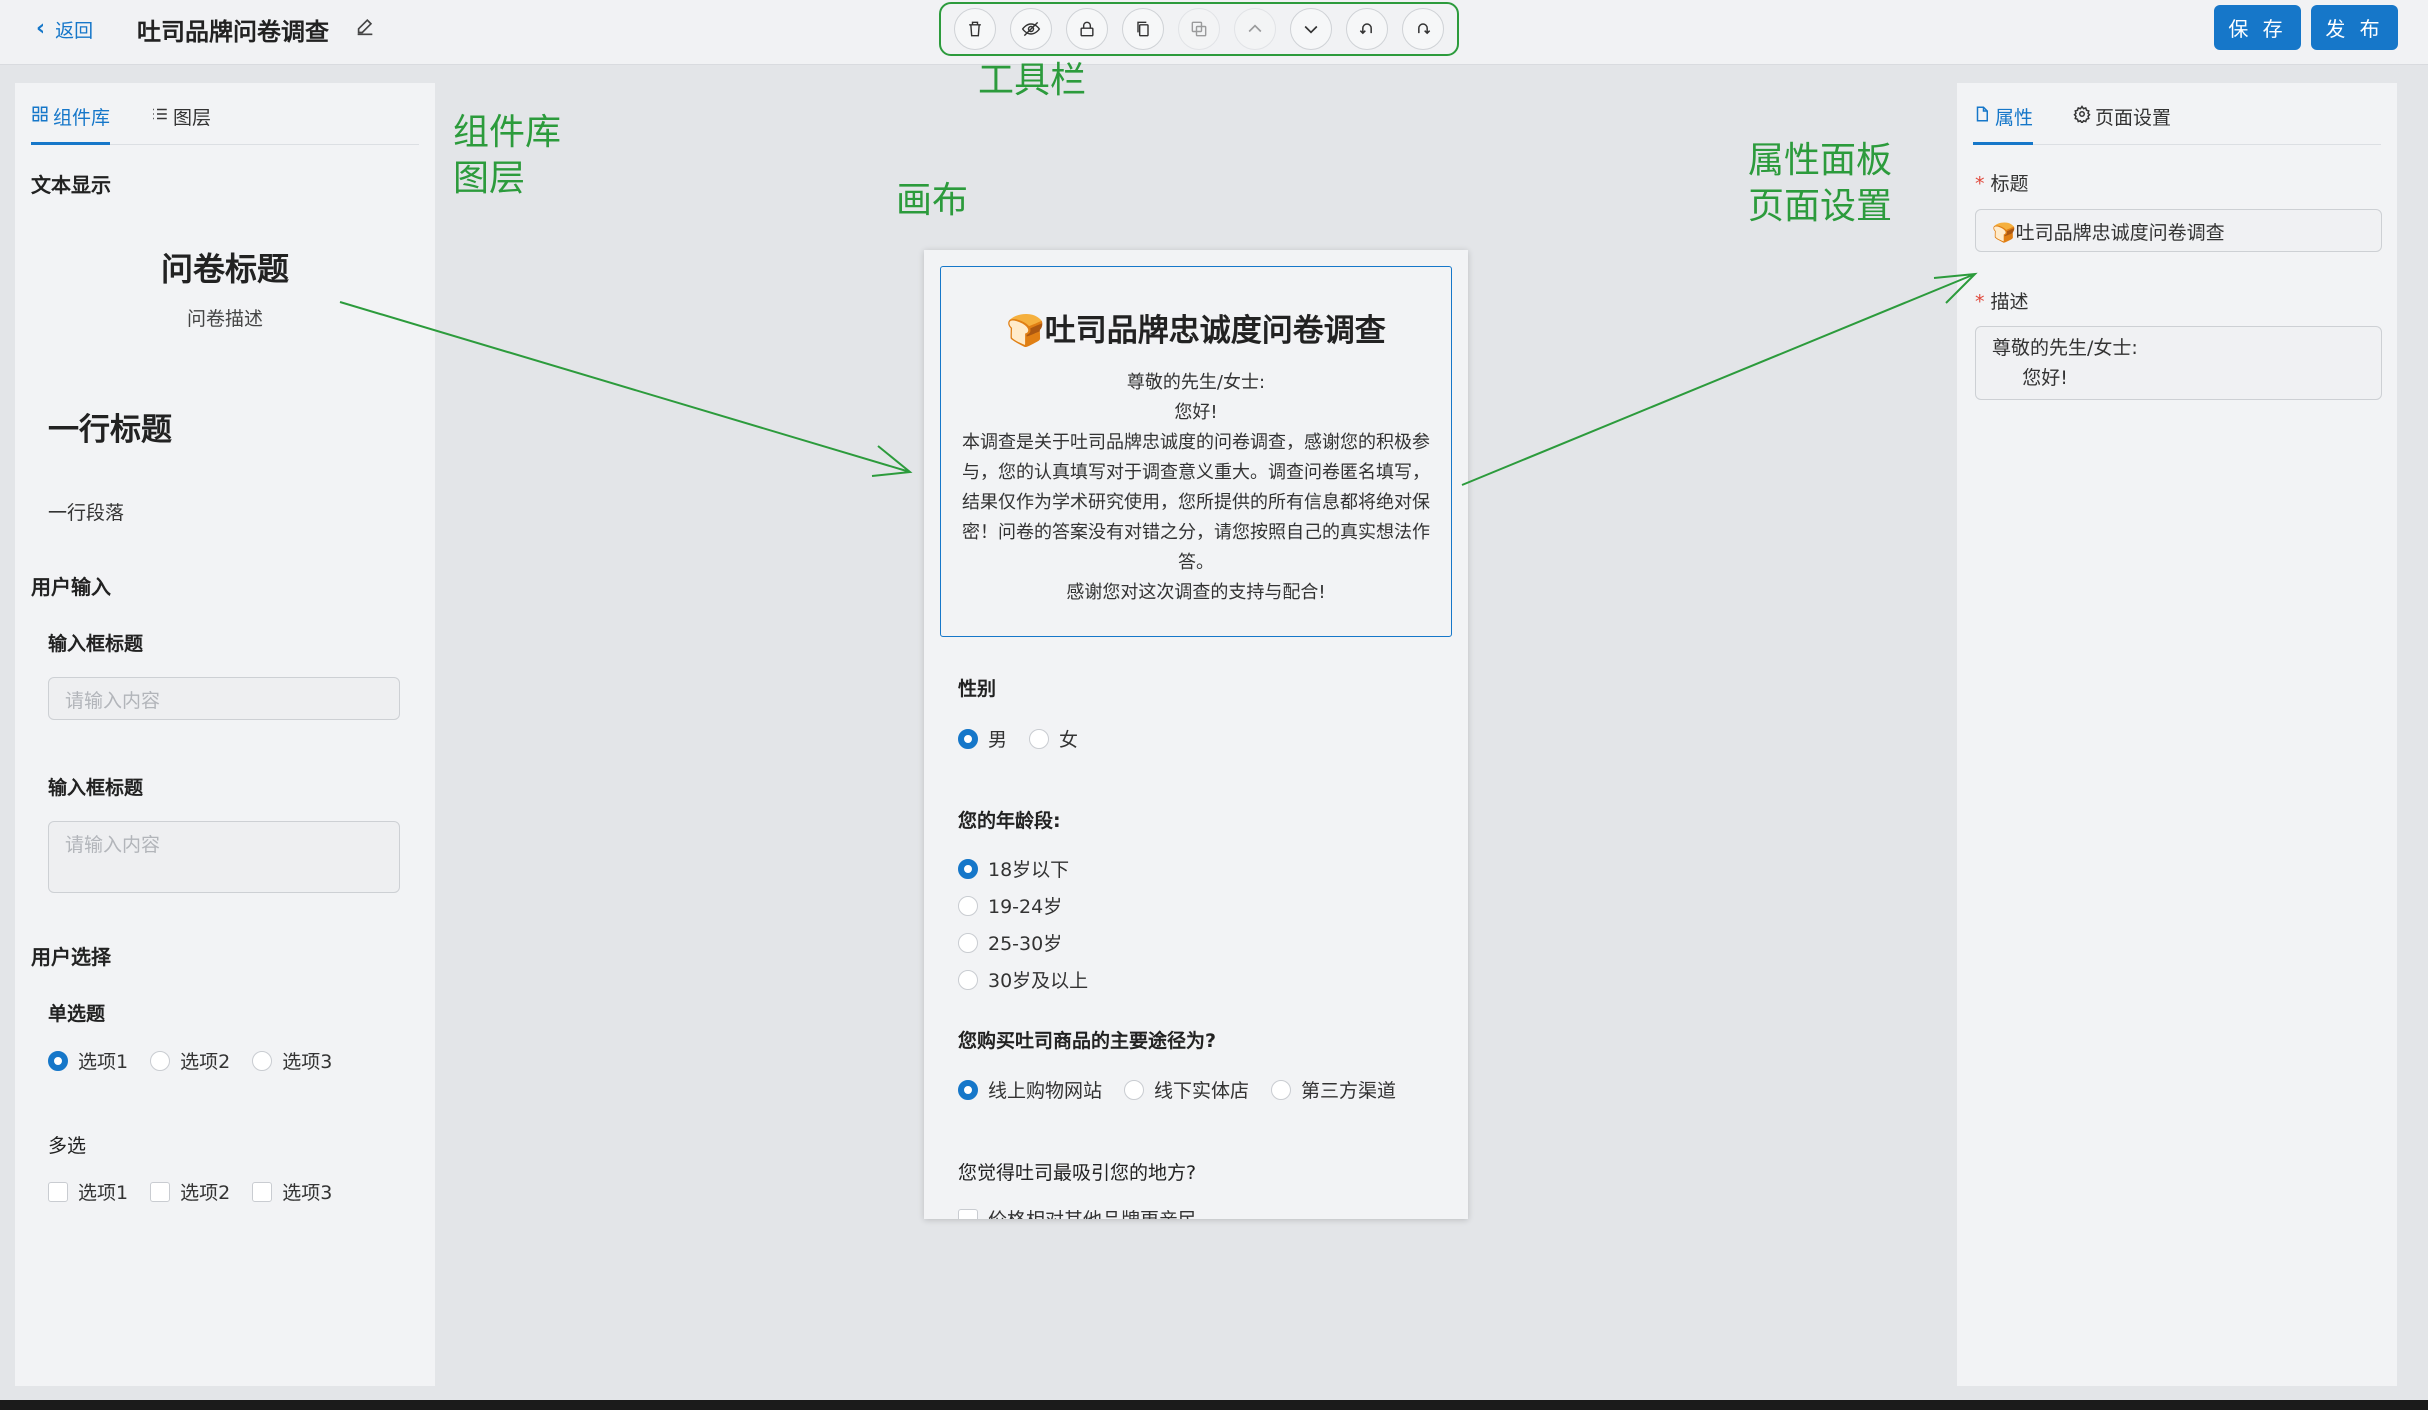 Image resolution: width=2428 pixels, height=1410 pixels. I want to click on tab-component-library: 组件库, so click(71, 124).